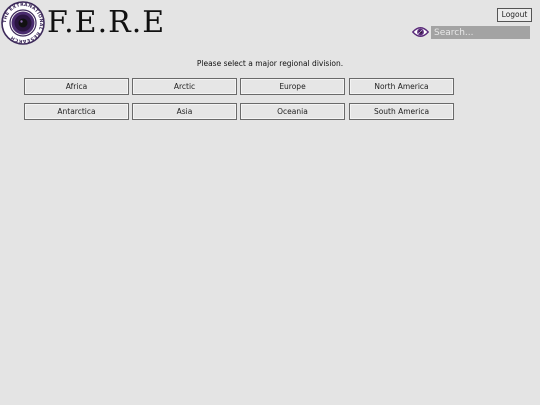  What do you see at coordinates (106, 22) in the screenshot?
I see `site-brand: F.E.R.E` at bounding box center [106, 22].